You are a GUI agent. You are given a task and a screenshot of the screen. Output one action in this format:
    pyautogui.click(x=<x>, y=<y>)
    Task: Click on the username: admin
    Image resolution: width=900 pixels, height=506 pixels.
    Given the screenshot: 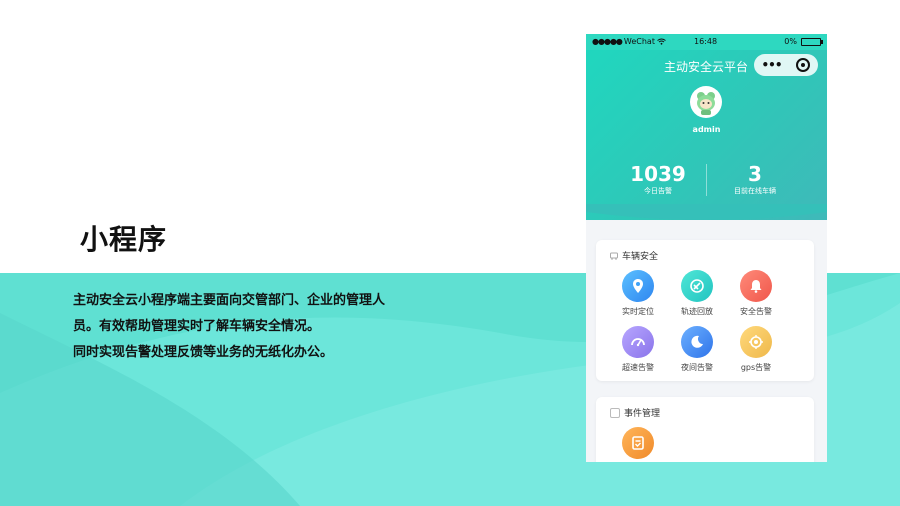 What is the action you would take?
    pyautogui.click(x=706, y=129)
    